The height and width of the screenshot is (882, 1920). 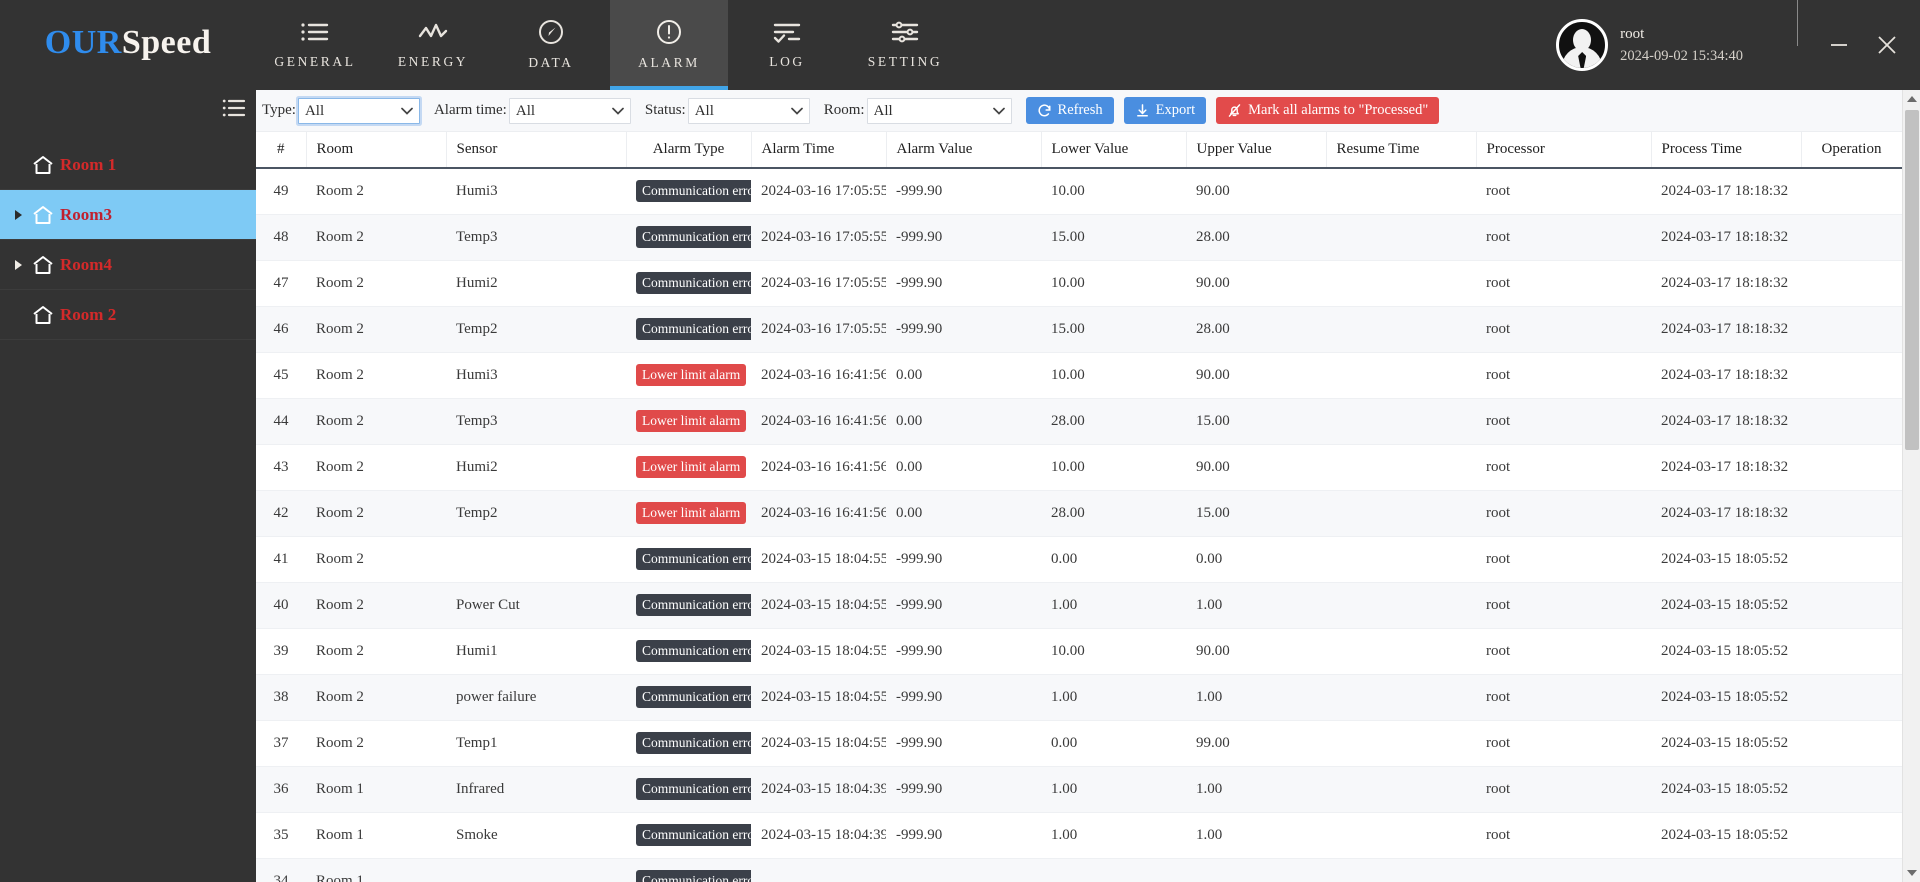 I want to click on filter-alarm-time-label: Alarm time:, so click(x=470, y=110).